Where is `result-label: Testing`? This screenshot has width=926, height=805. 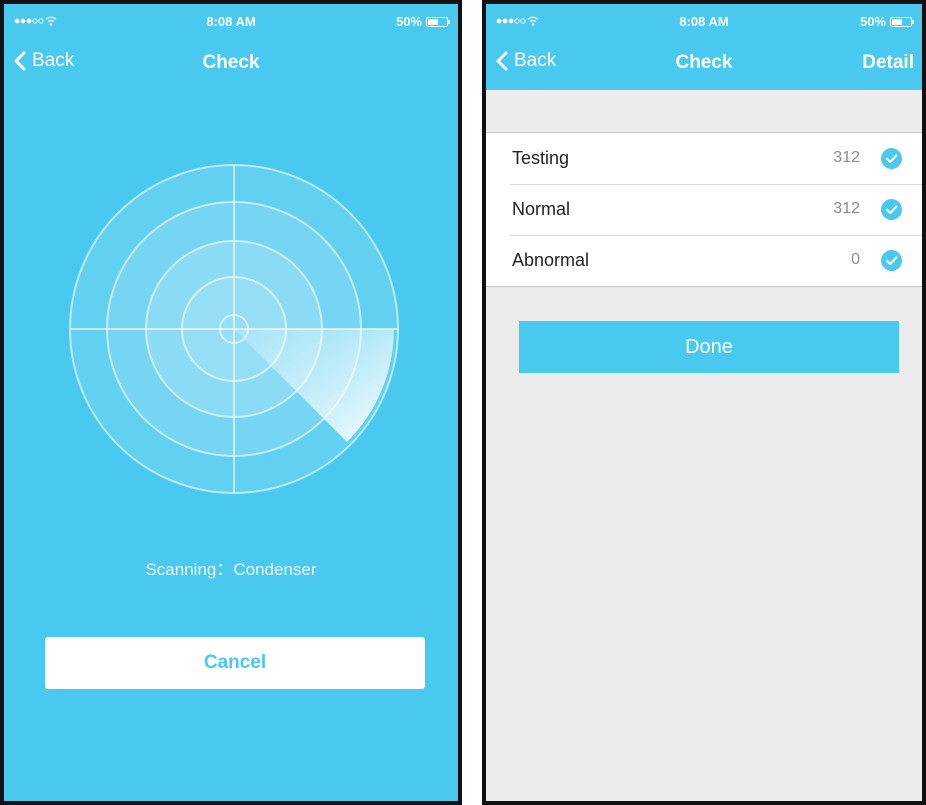
result-label: Testing is located at coordinates (541, 158).